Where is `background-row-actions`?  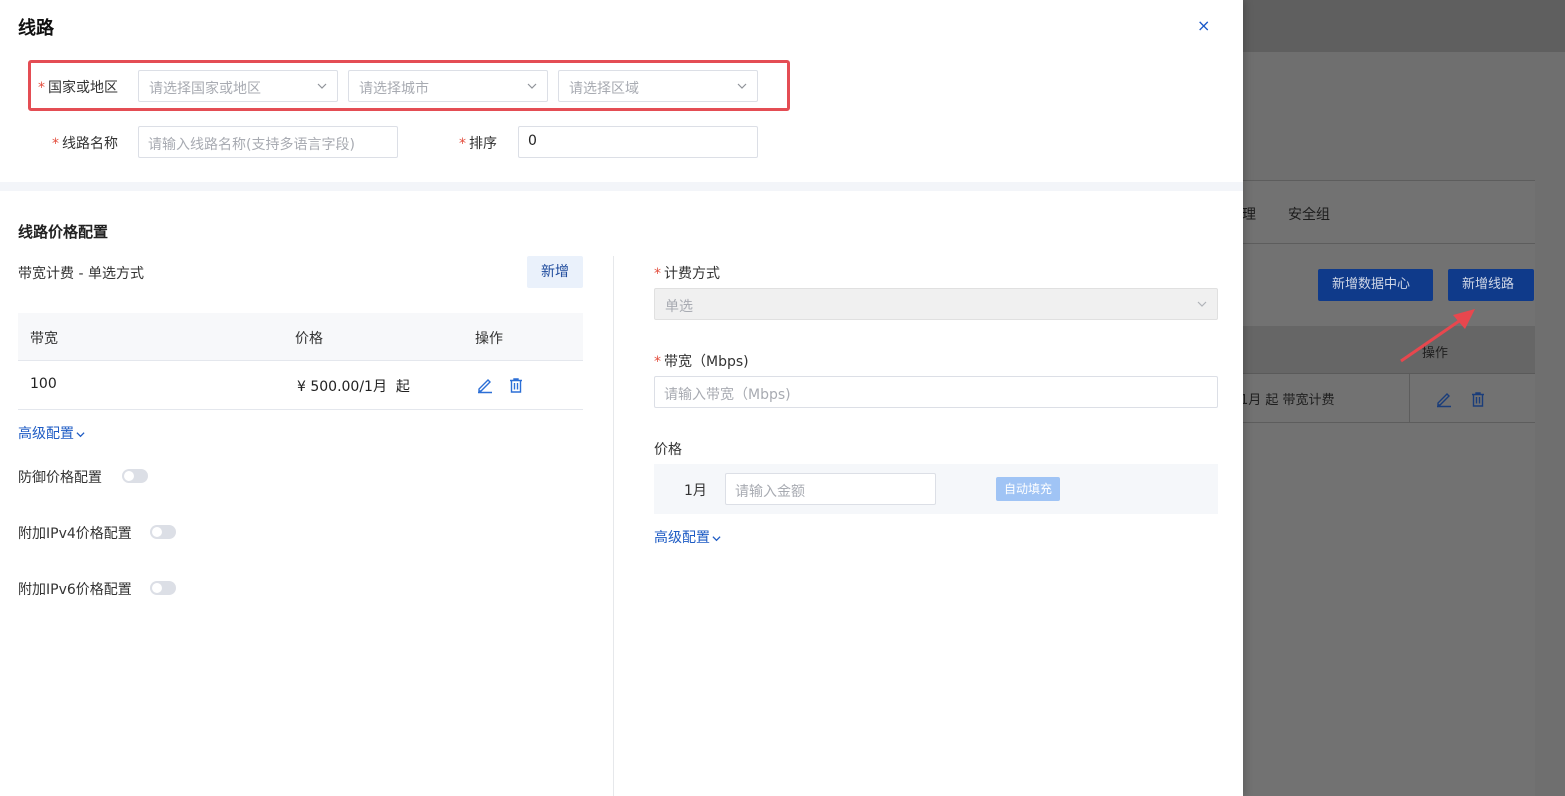 background-row-actions is located at coordinates (1461, 401).